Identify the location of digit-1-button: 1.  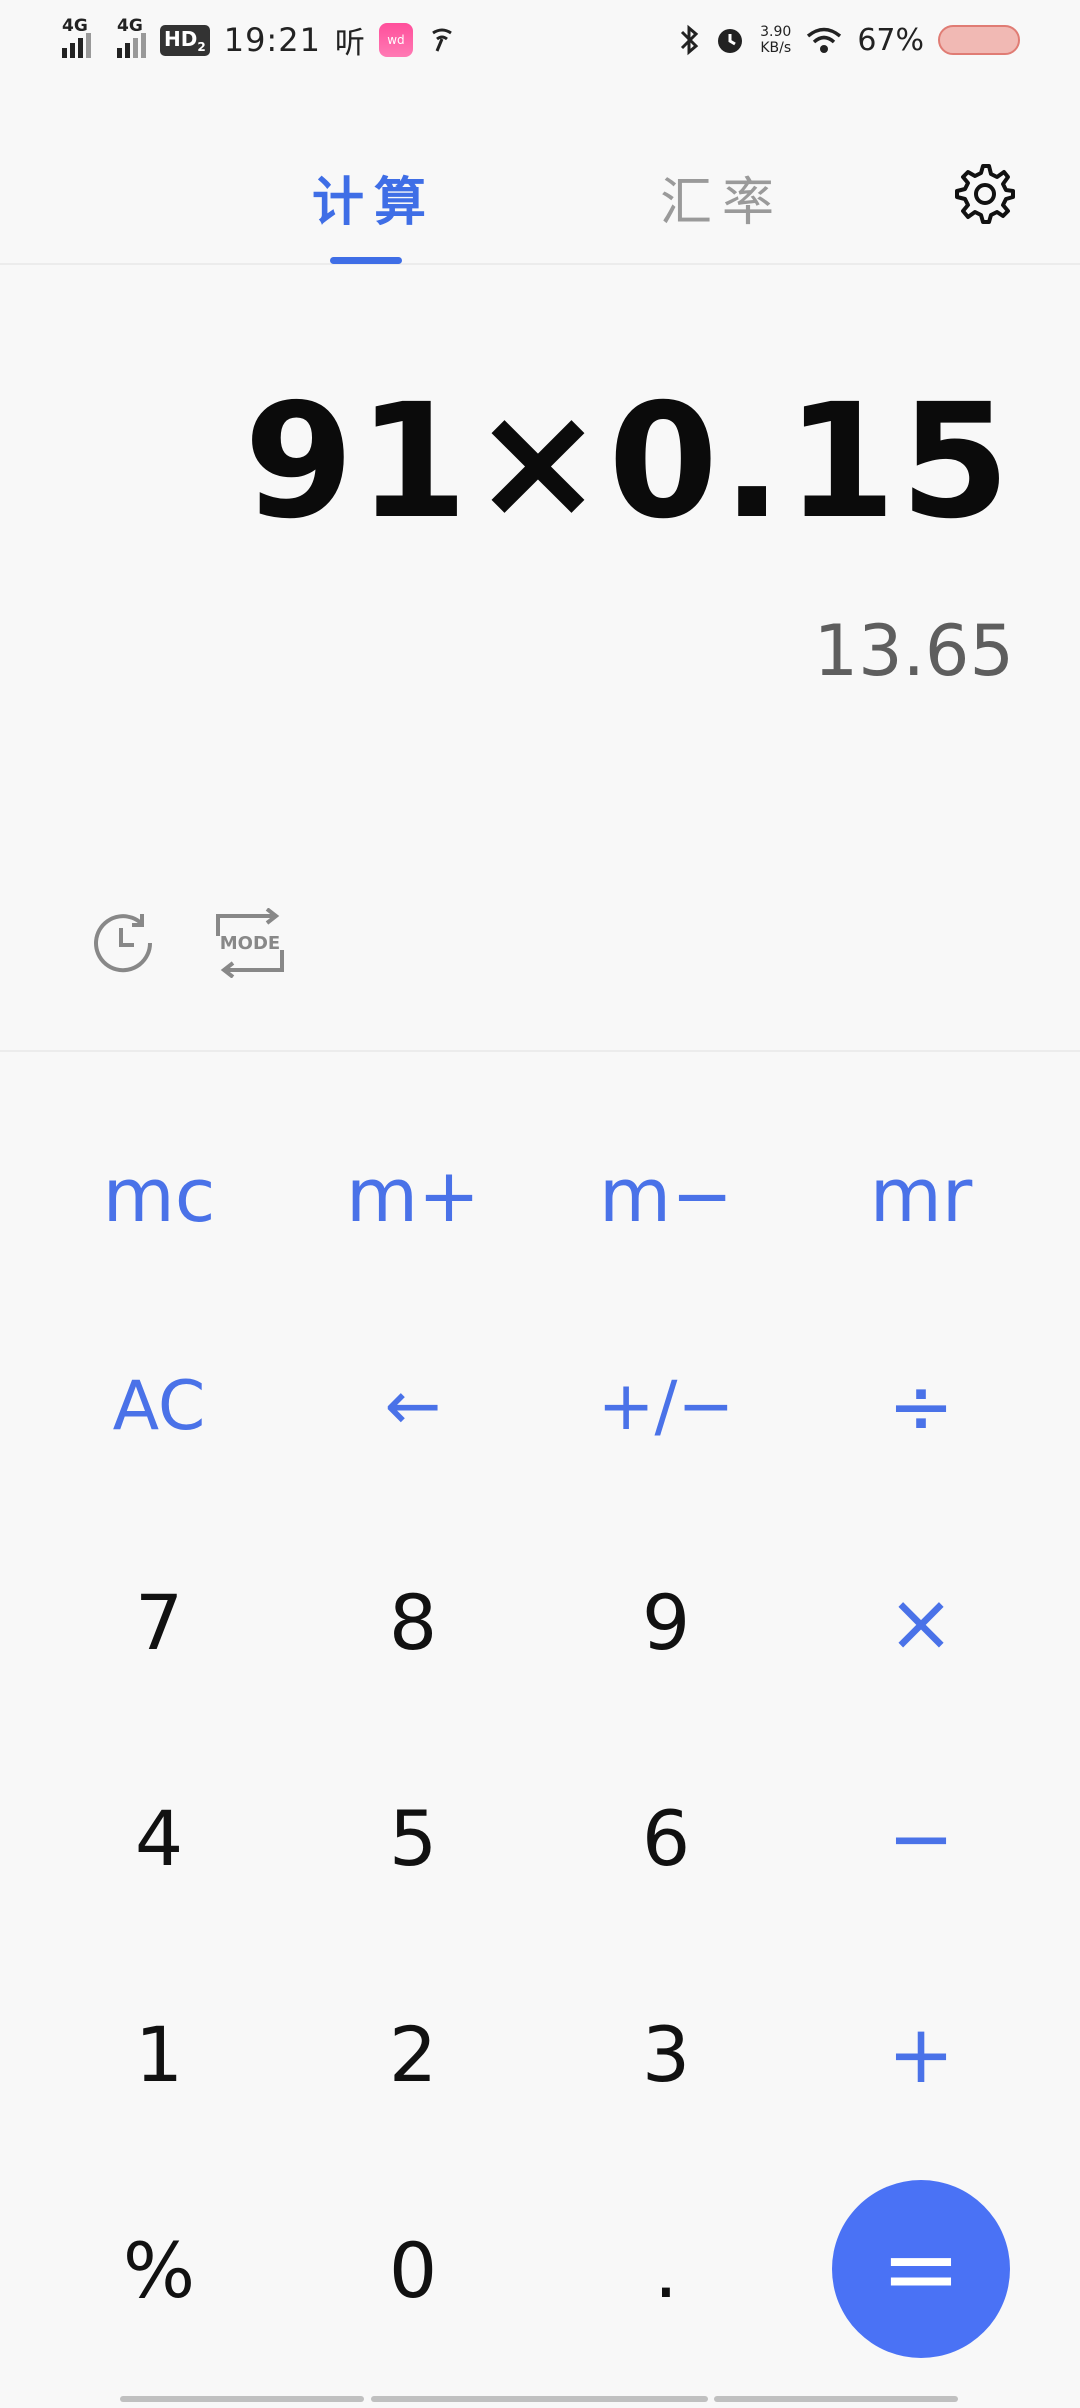
(159, 2054).